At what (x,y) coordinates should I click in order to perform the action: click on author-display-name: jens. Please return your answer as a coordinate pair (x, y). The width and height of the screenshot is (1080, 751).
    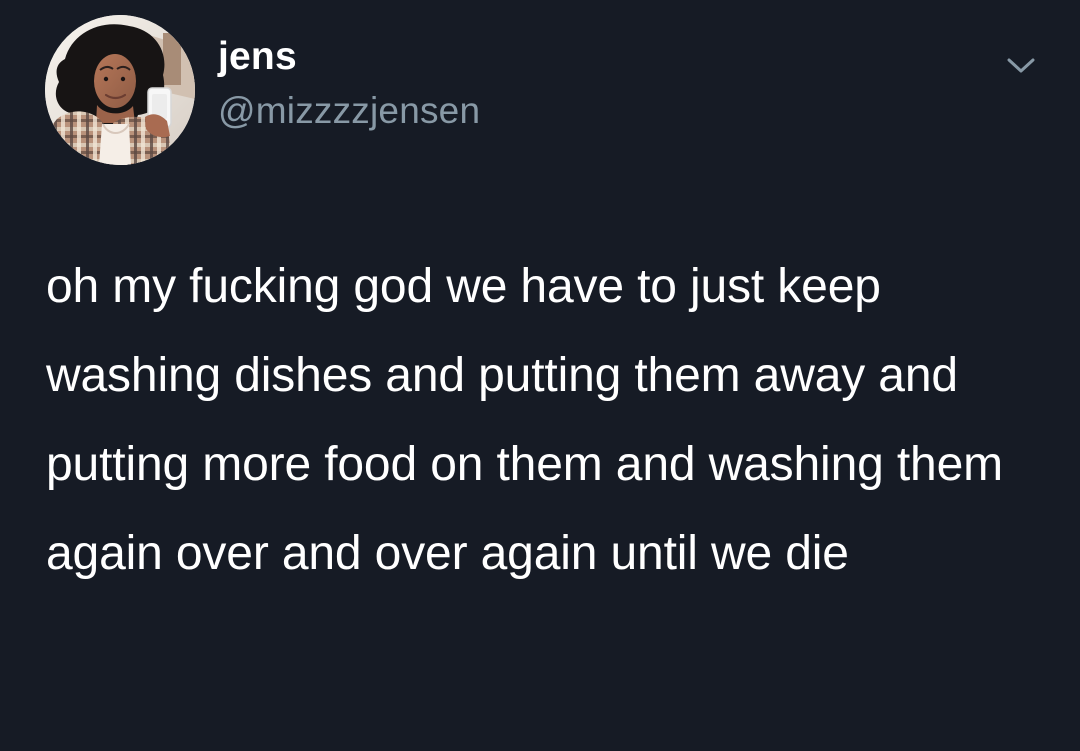
    Looking at the image, I should click on (257, 57).